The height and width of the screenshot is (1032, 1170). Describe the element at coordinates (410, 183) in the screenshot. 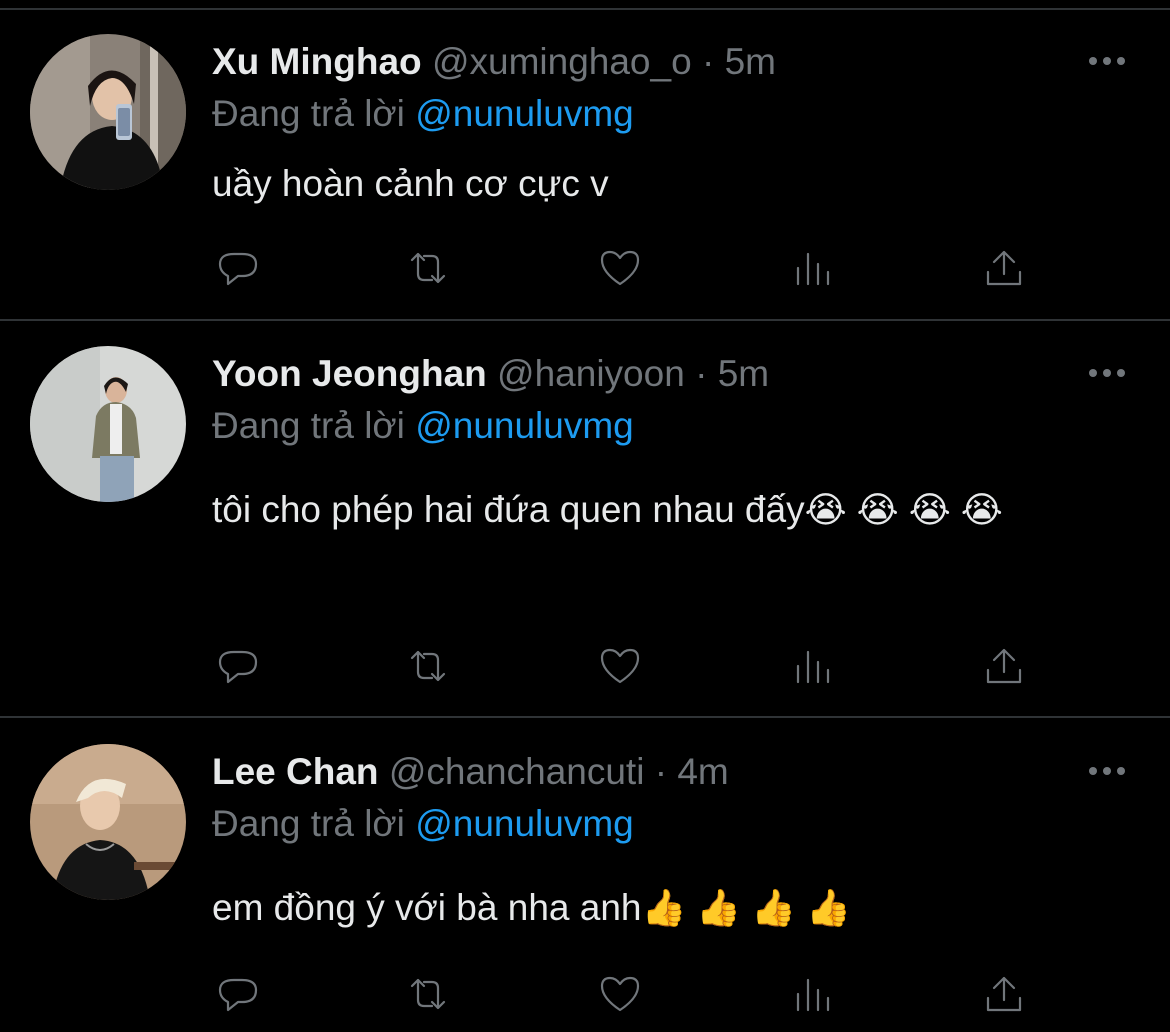

I see `tweet-text-content: uầy hoàn cảnh cơ cực v` at that location.